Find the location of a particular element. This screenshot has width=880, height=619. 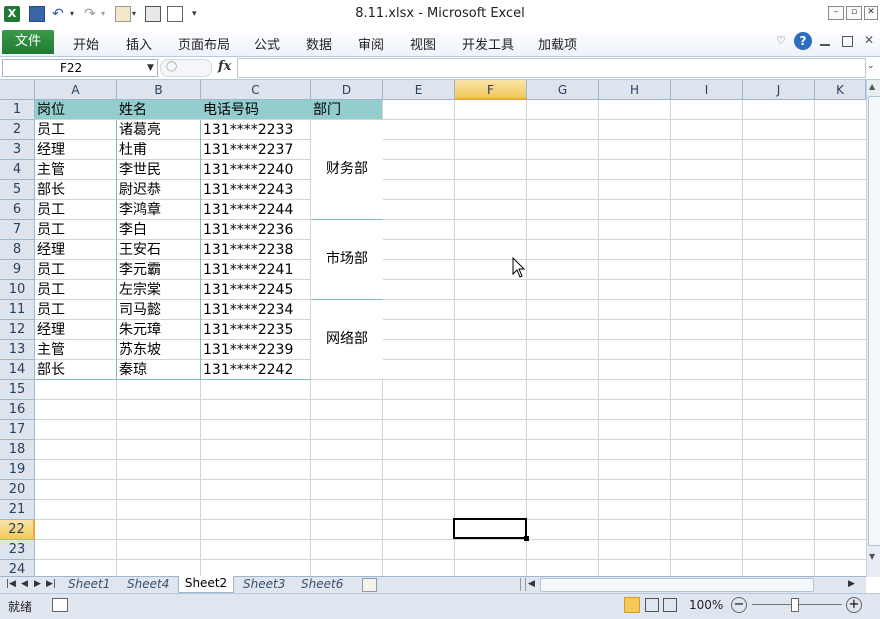

table-cell: 李鸿章 is located at coordinates (139, 210).